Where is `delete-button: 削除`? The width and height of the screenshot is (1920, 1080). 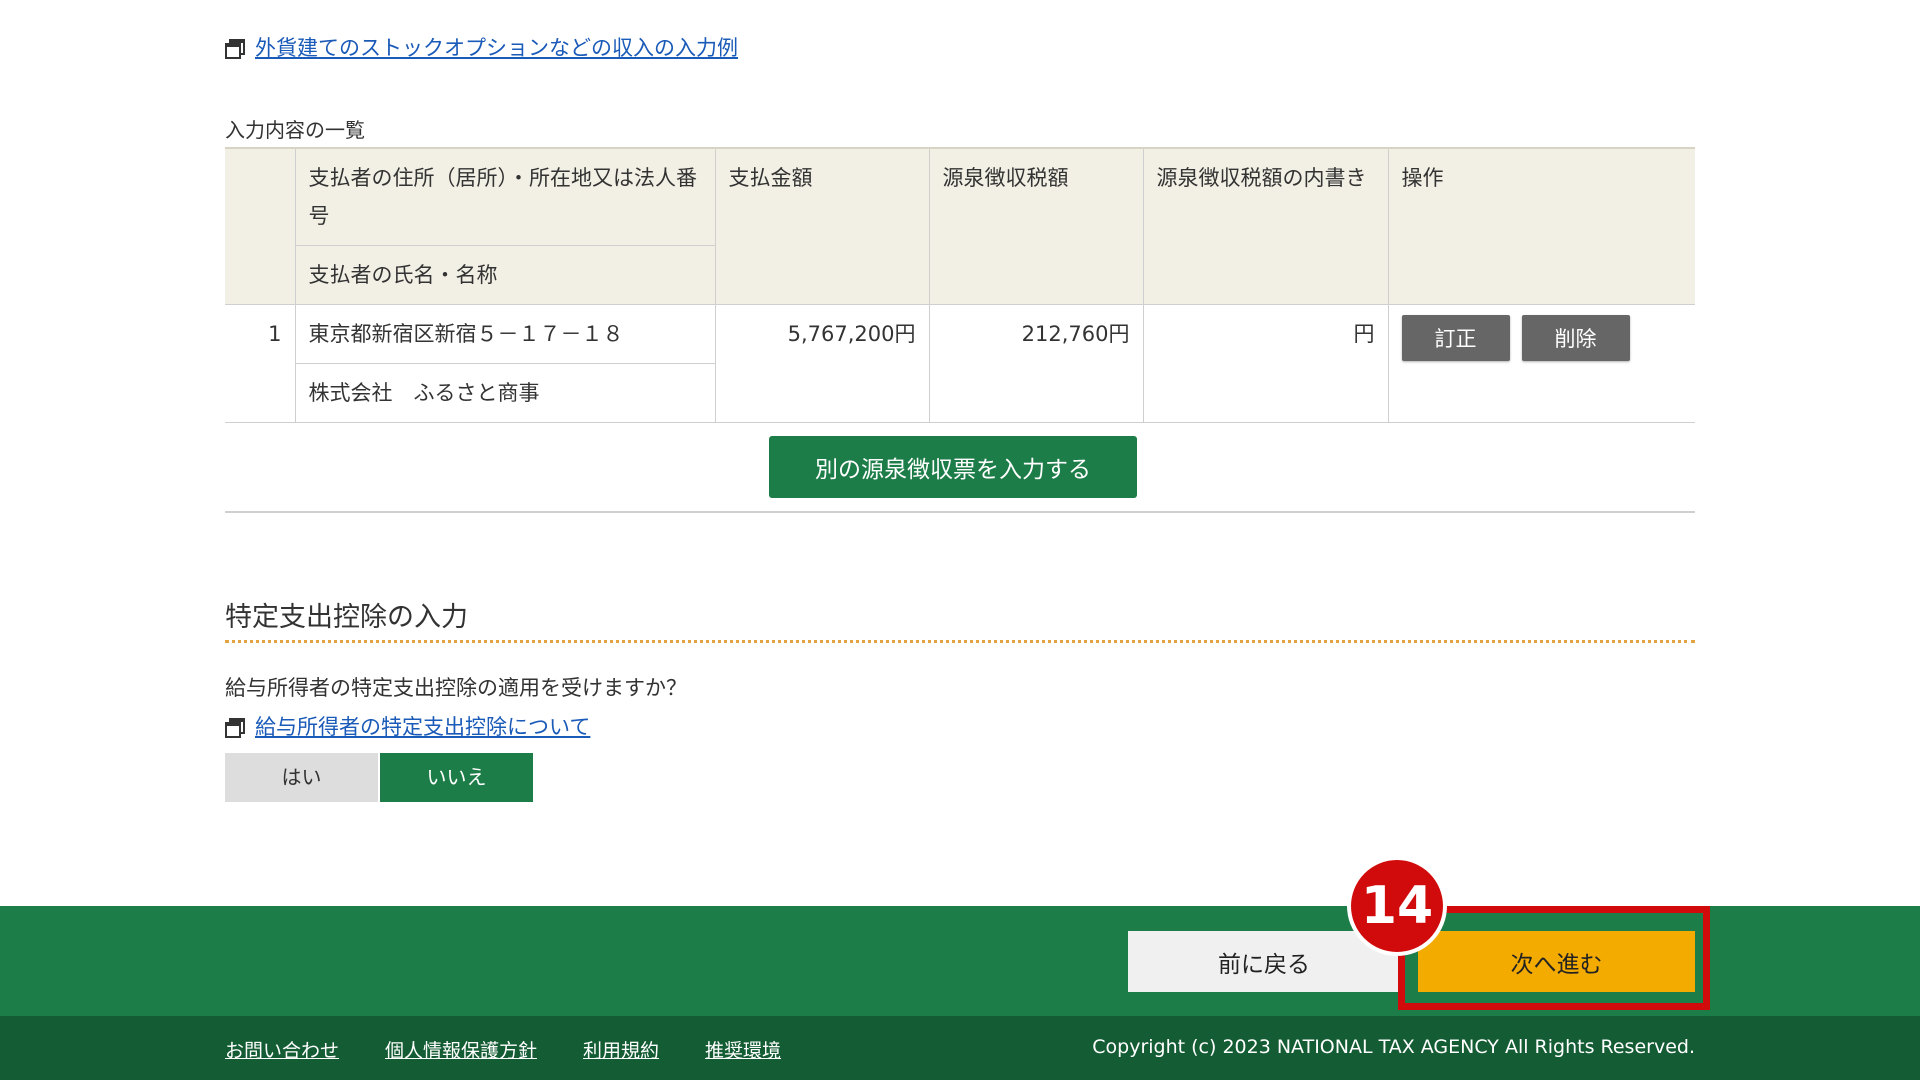 delete-button: 削除 is located at coordinates (1575, 338).